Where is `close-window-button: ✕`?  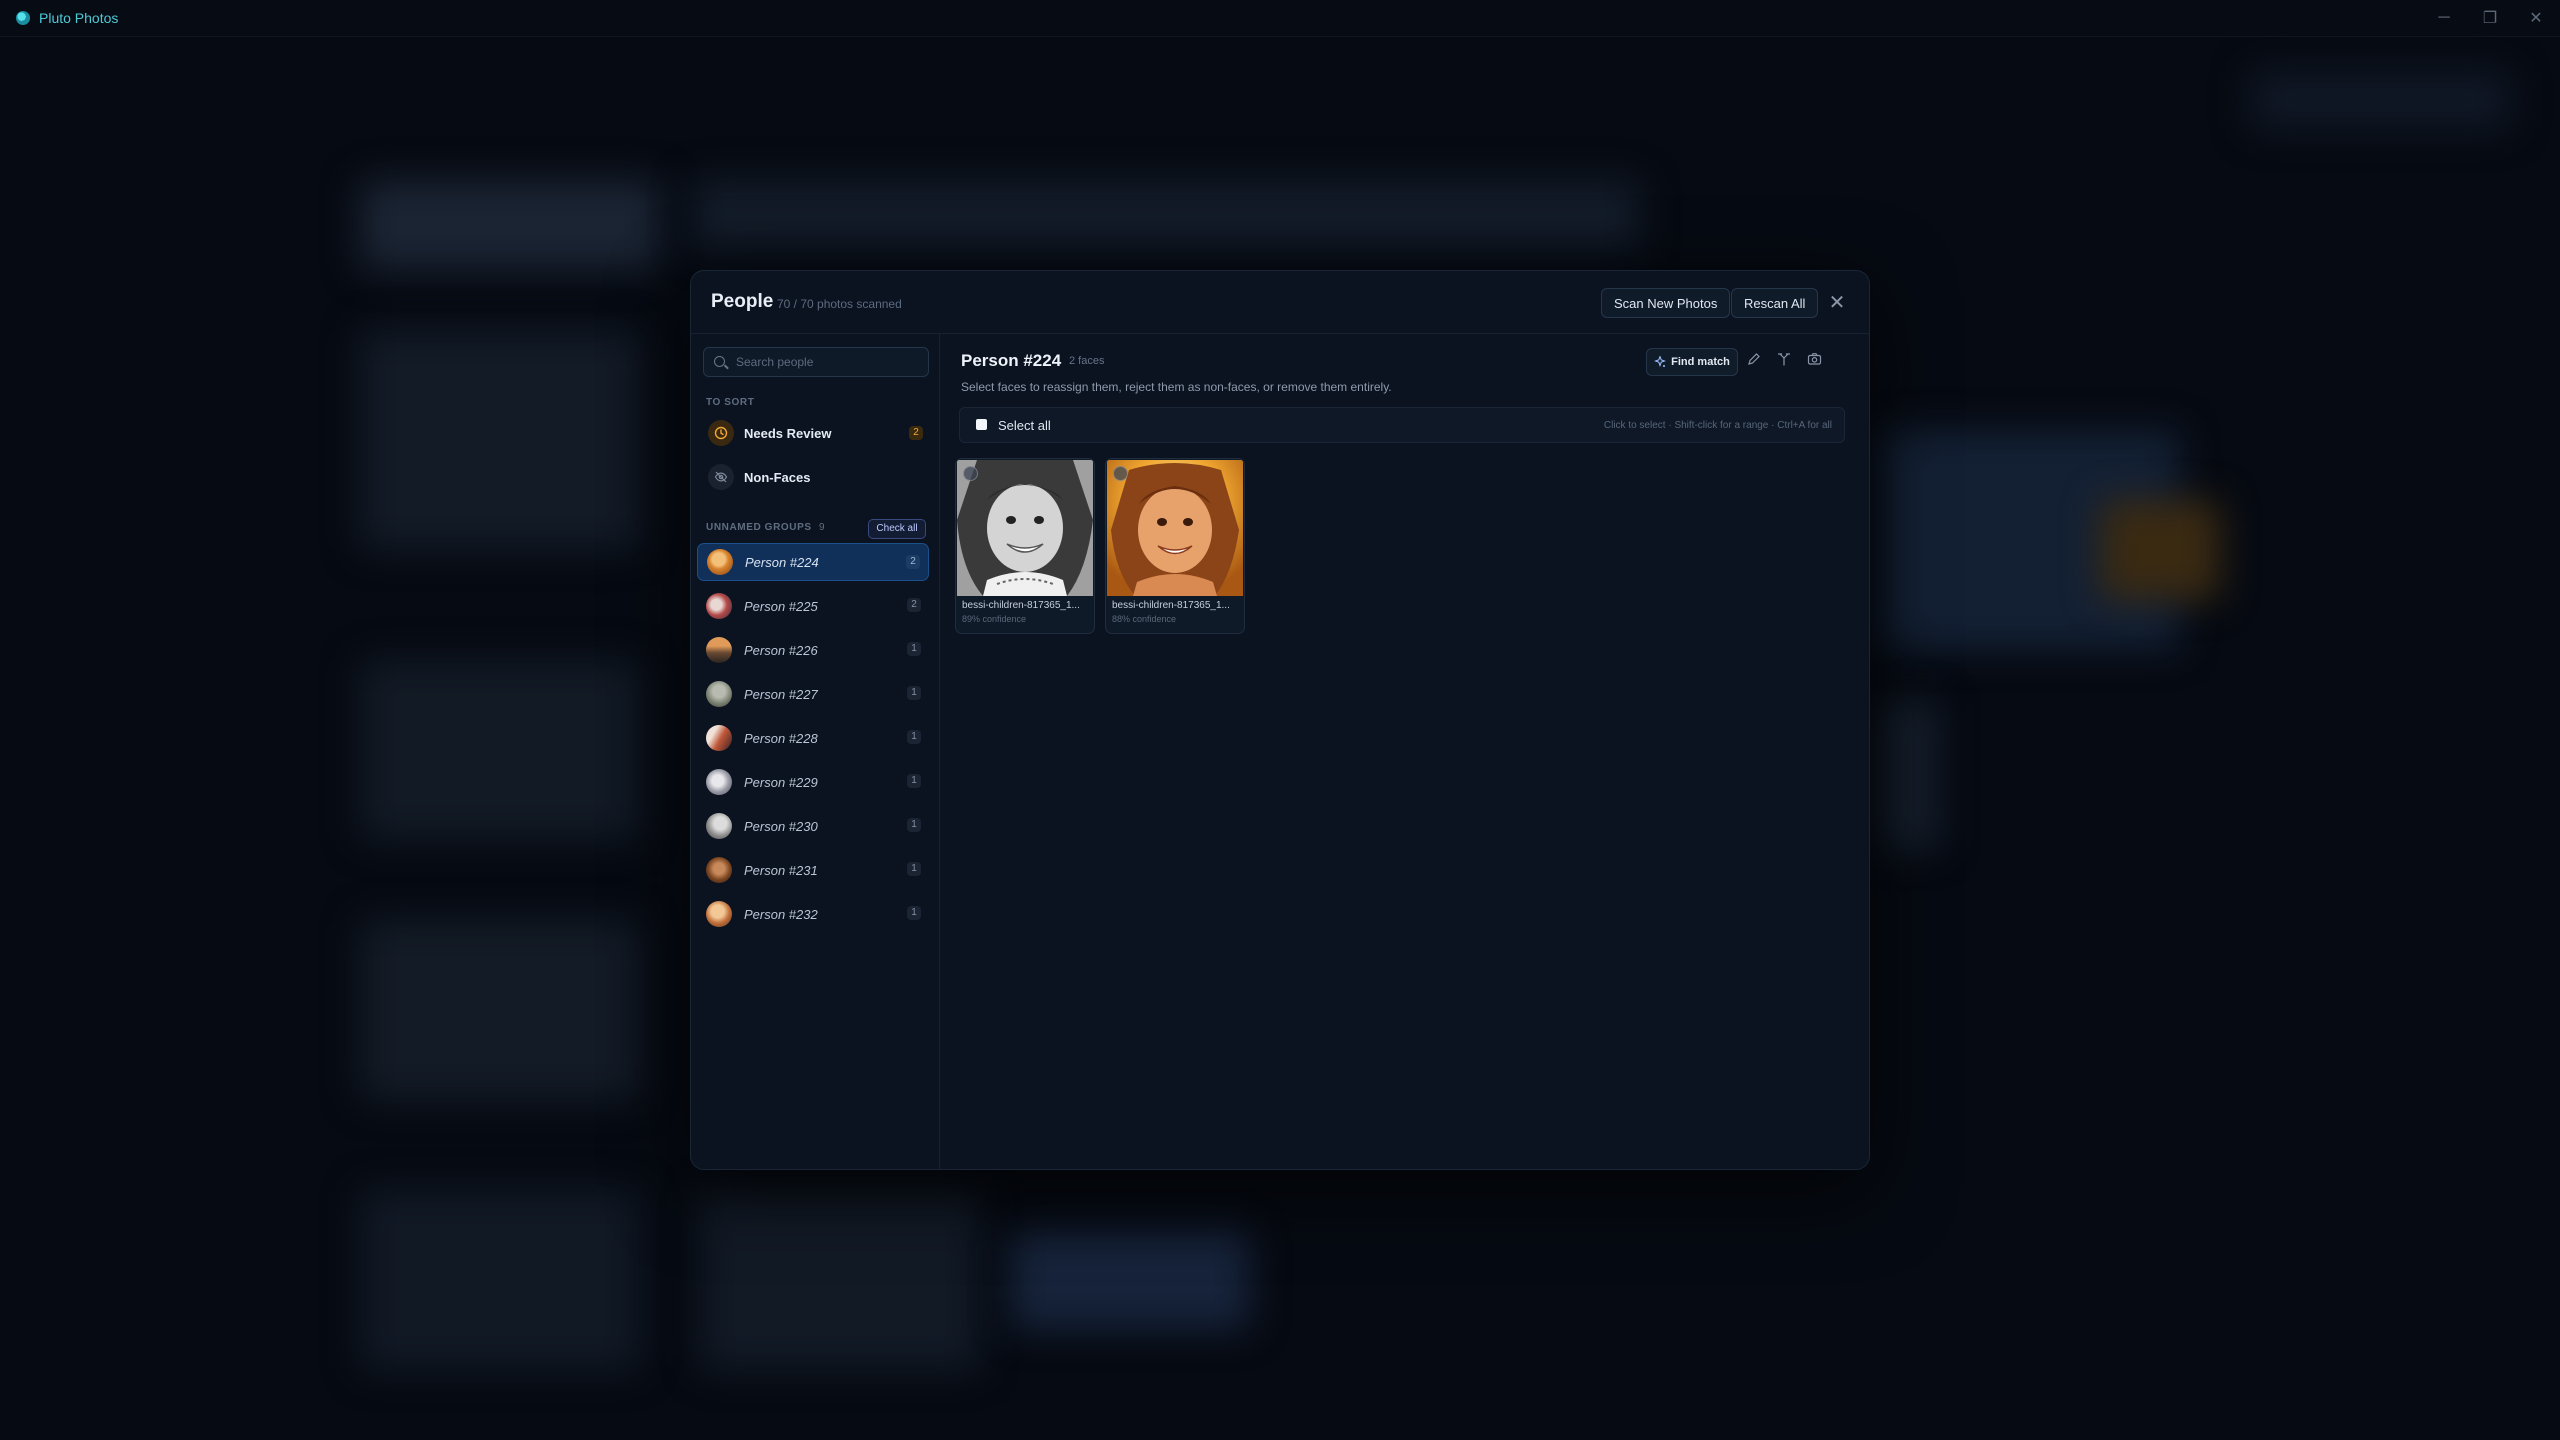
close-window-button: ✕ is located at coordinates (2536, 18).